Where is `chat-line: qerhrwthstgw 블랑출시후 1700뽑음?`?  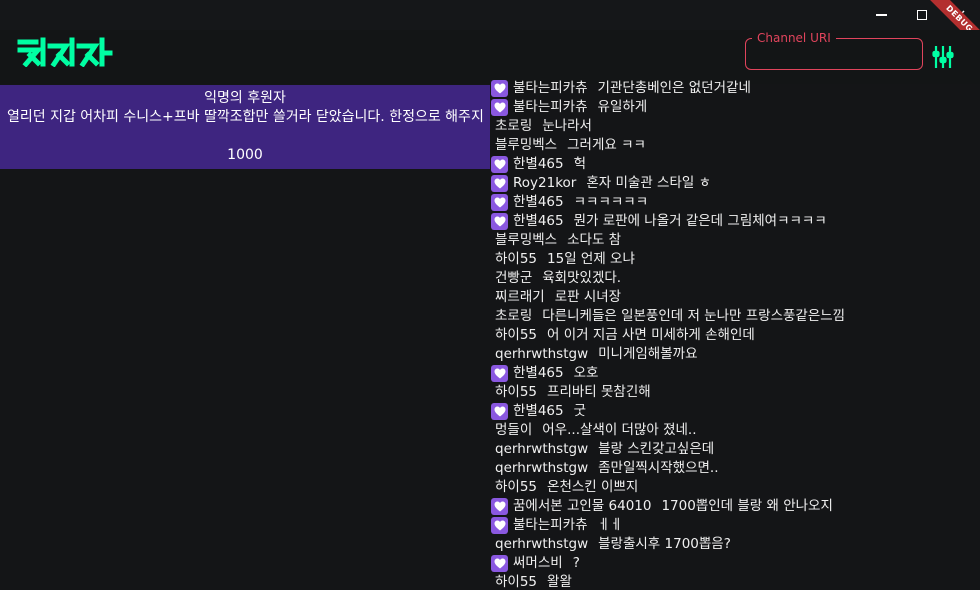 chat-line: qerhrwthstgw 블랑출시후 1700뽑음? is located at coordinates (613, 544).